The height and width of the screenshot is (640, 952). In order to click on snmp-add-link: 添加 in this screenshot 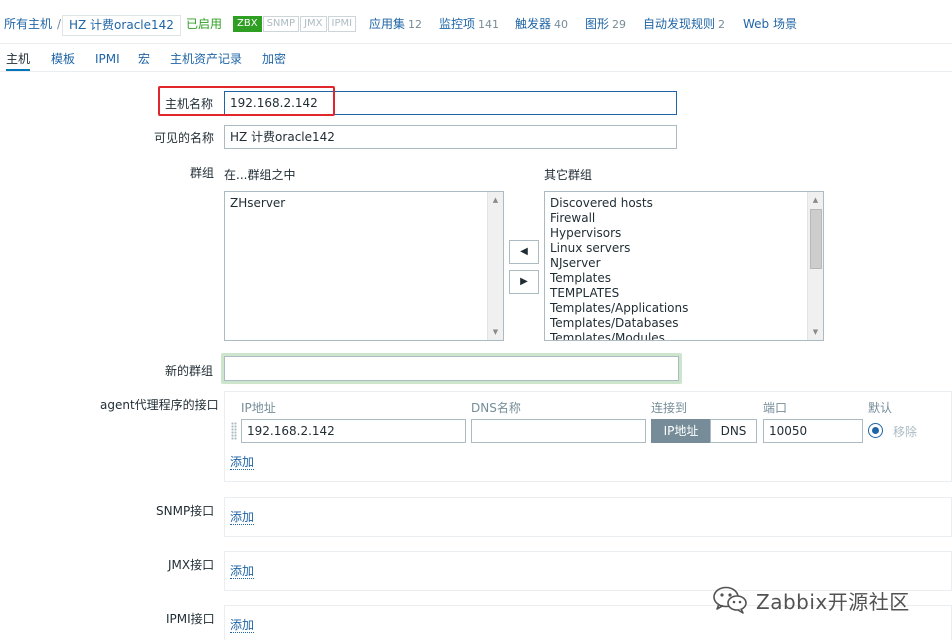, I will do `click(242, 517)`.